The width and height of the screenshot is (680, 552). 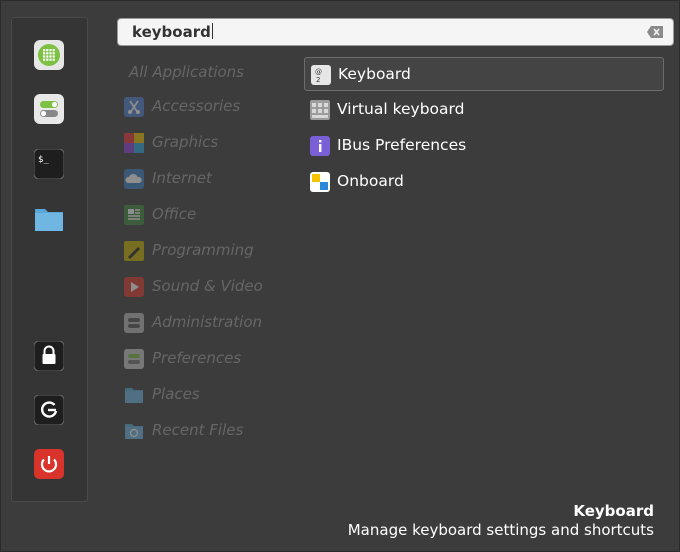 What do you see at coordinates (484, 74) in the screenshot?
I see `result-keyboard: @ 2 Keyboard` at bounding box center [484, 74].